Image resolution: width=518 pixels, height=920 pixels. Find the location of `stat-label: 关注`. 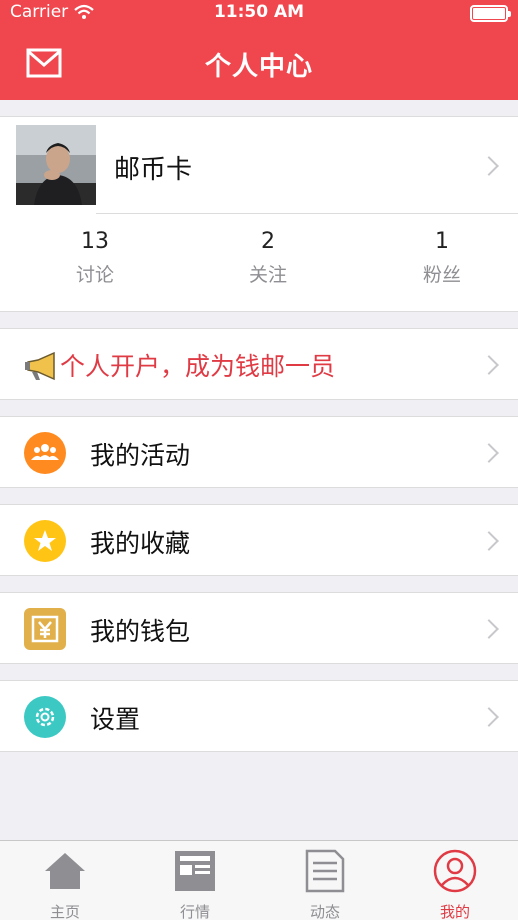

stat-label: 关注 is located at coordinates (267, 275).